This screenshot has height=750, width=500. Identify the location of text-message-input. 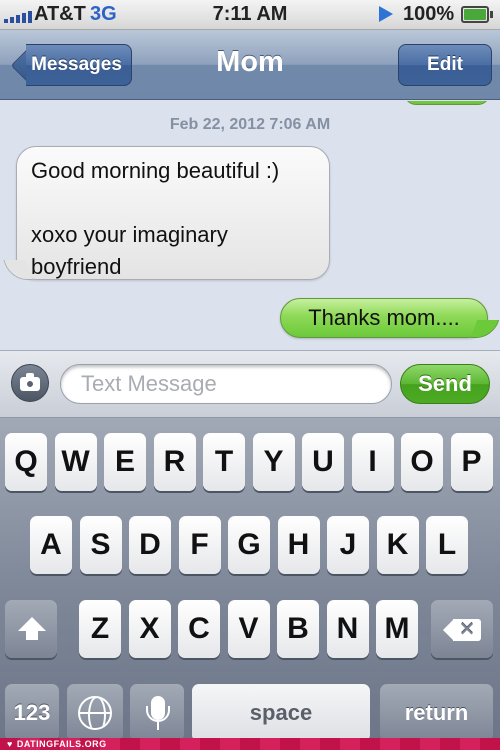
(226, 384).